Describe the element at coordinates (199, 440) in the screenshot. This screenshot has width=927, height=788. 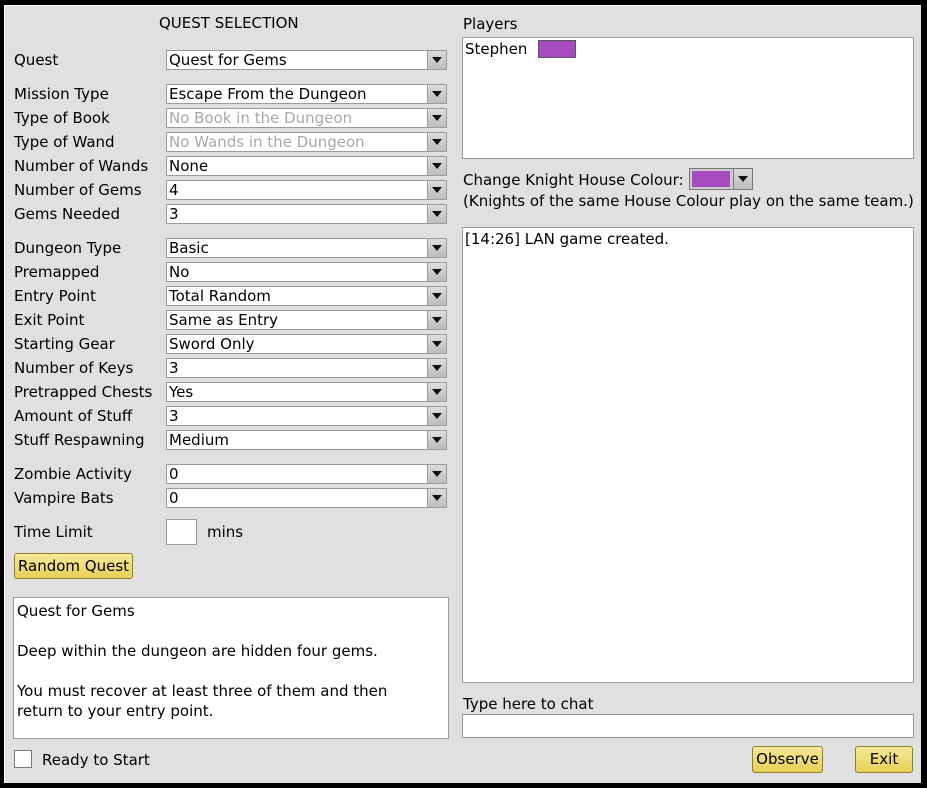
I see `stuff-respawning-value: Medium` at that location.